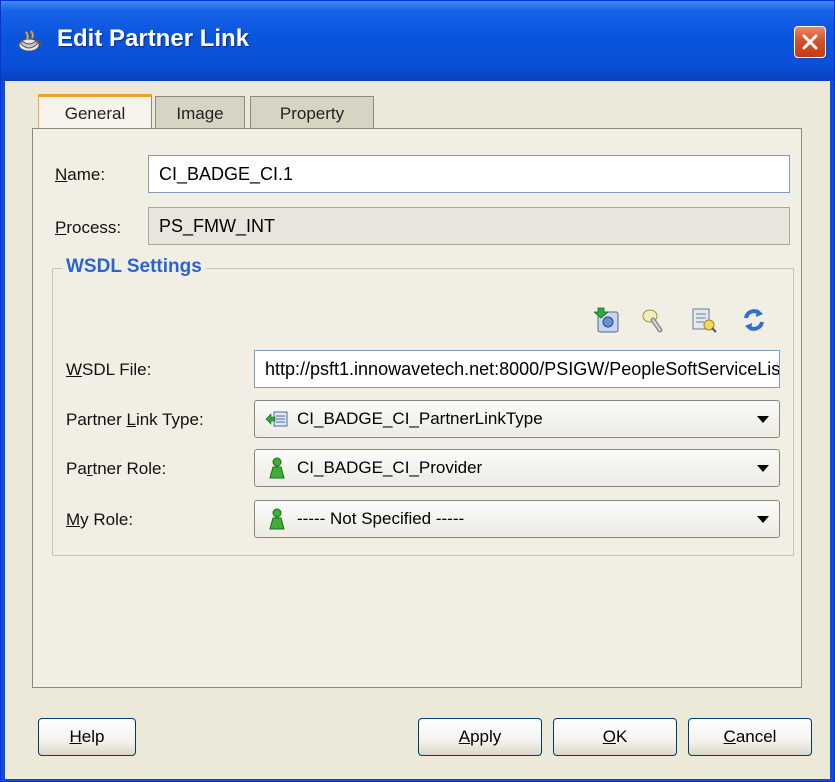 This screenshot has width=835, height=782. I want to click on name-label: Name:, so click(80, 174).